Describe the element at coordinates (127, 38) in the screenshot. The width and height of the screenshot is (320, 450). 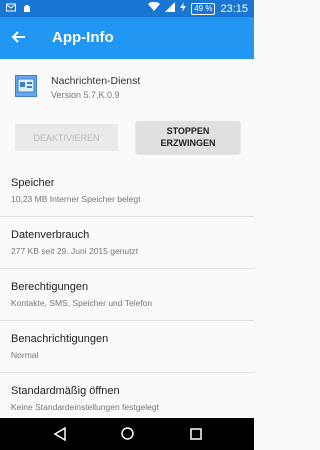
I see `app-bar: App-Info` at that location.